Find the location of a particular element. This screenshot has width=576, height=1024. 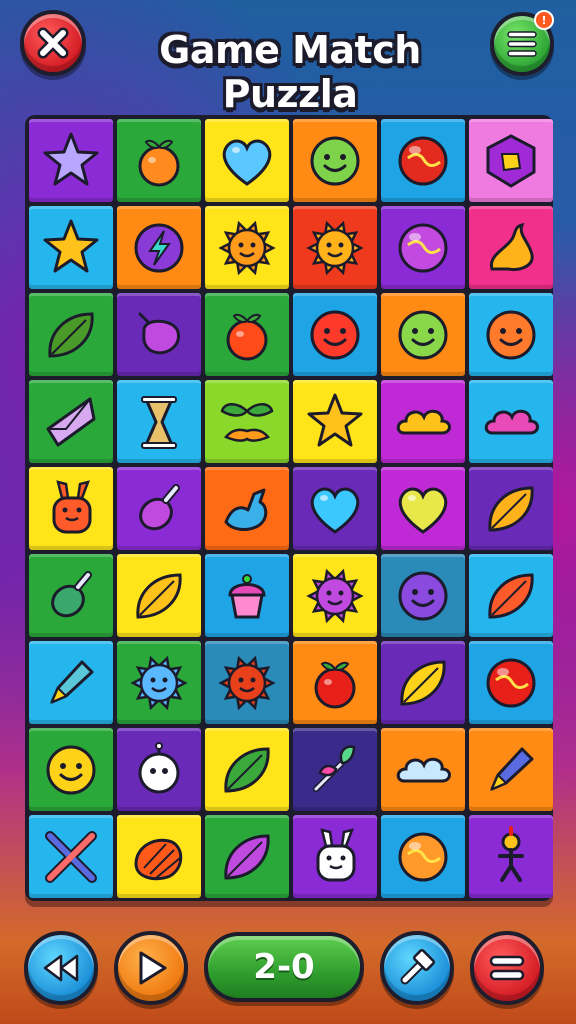

stick-figure-icon is located at coordinates (511, 857).